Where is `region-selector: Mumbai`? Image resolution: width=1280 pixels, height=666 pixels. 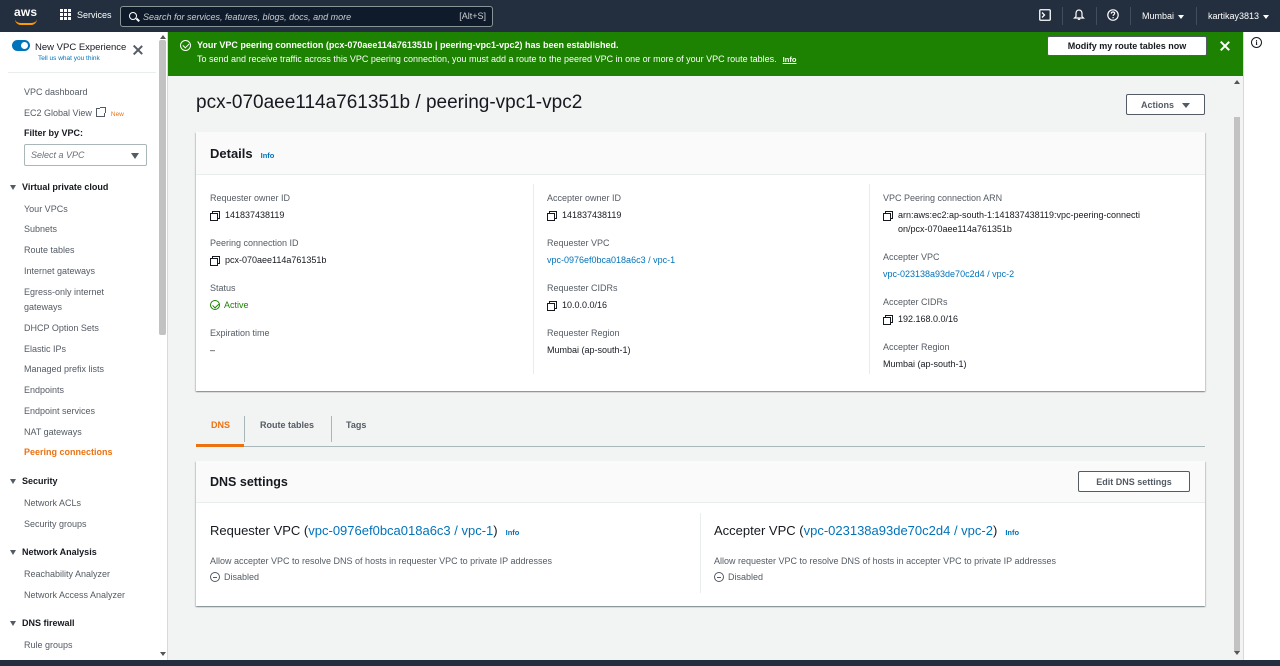
region-selector: Mumbai is located at coordinates (1163, 16).